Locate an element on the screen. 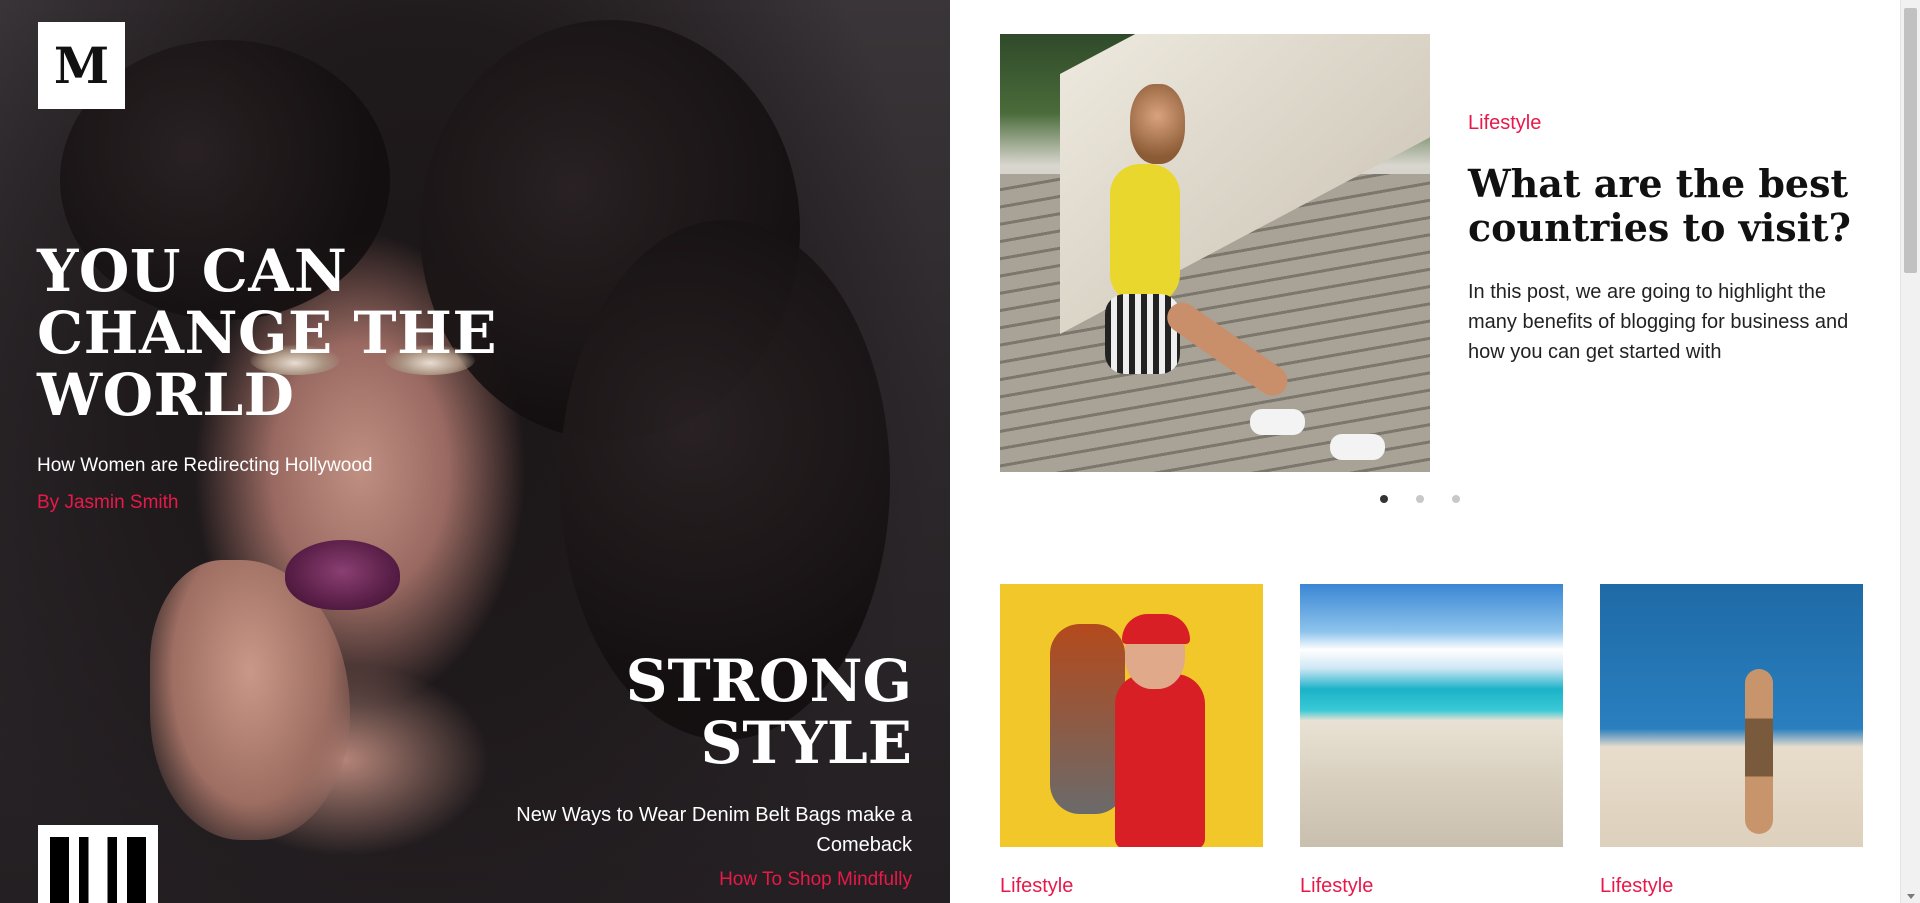 Image resolution: width=1920 pixels, height=903 pixels. featured-image-person-head is located at coordinates (1157, 124).